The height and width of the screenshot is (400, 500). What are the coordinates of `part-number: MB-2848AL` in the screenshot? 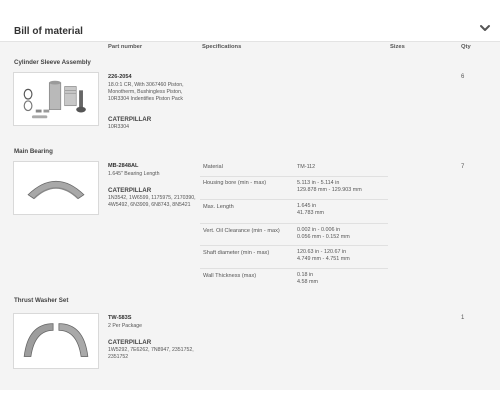 It's located at (123, 166).